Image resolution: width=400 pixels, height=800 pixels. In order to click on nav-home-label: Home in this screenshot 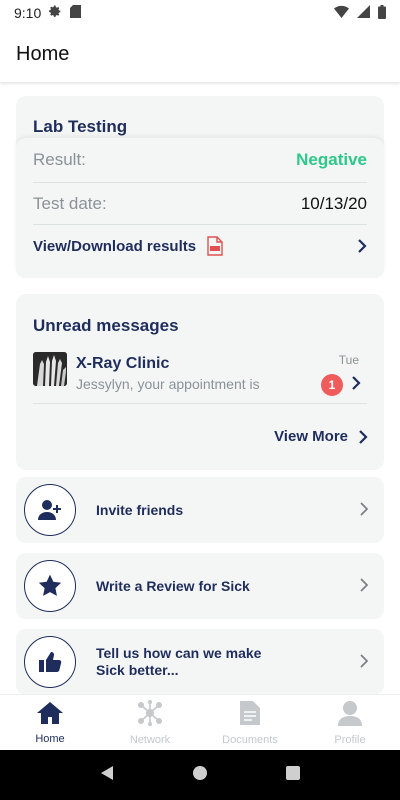, I will do `click(50, 739)`.